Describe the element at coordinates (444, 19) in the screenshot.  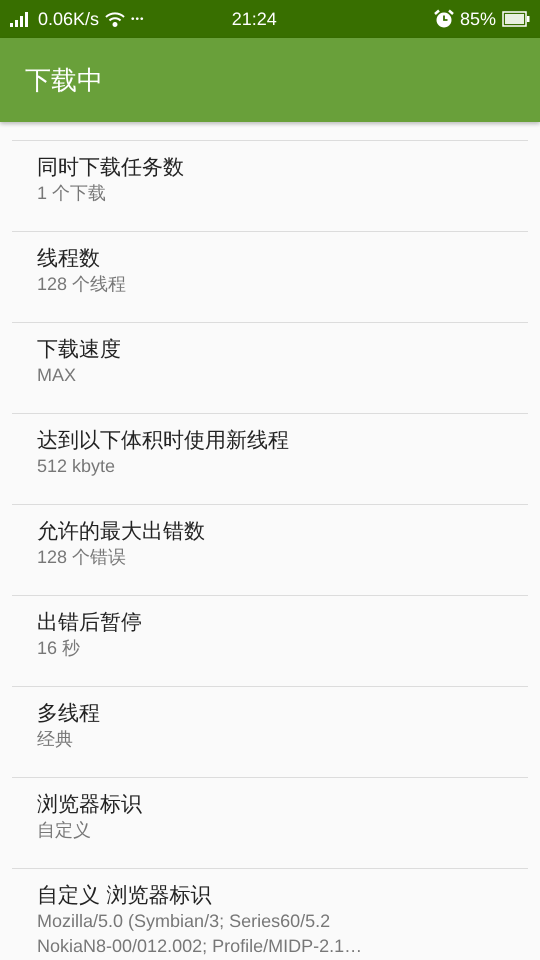
I see `alarm-icon` at that location.